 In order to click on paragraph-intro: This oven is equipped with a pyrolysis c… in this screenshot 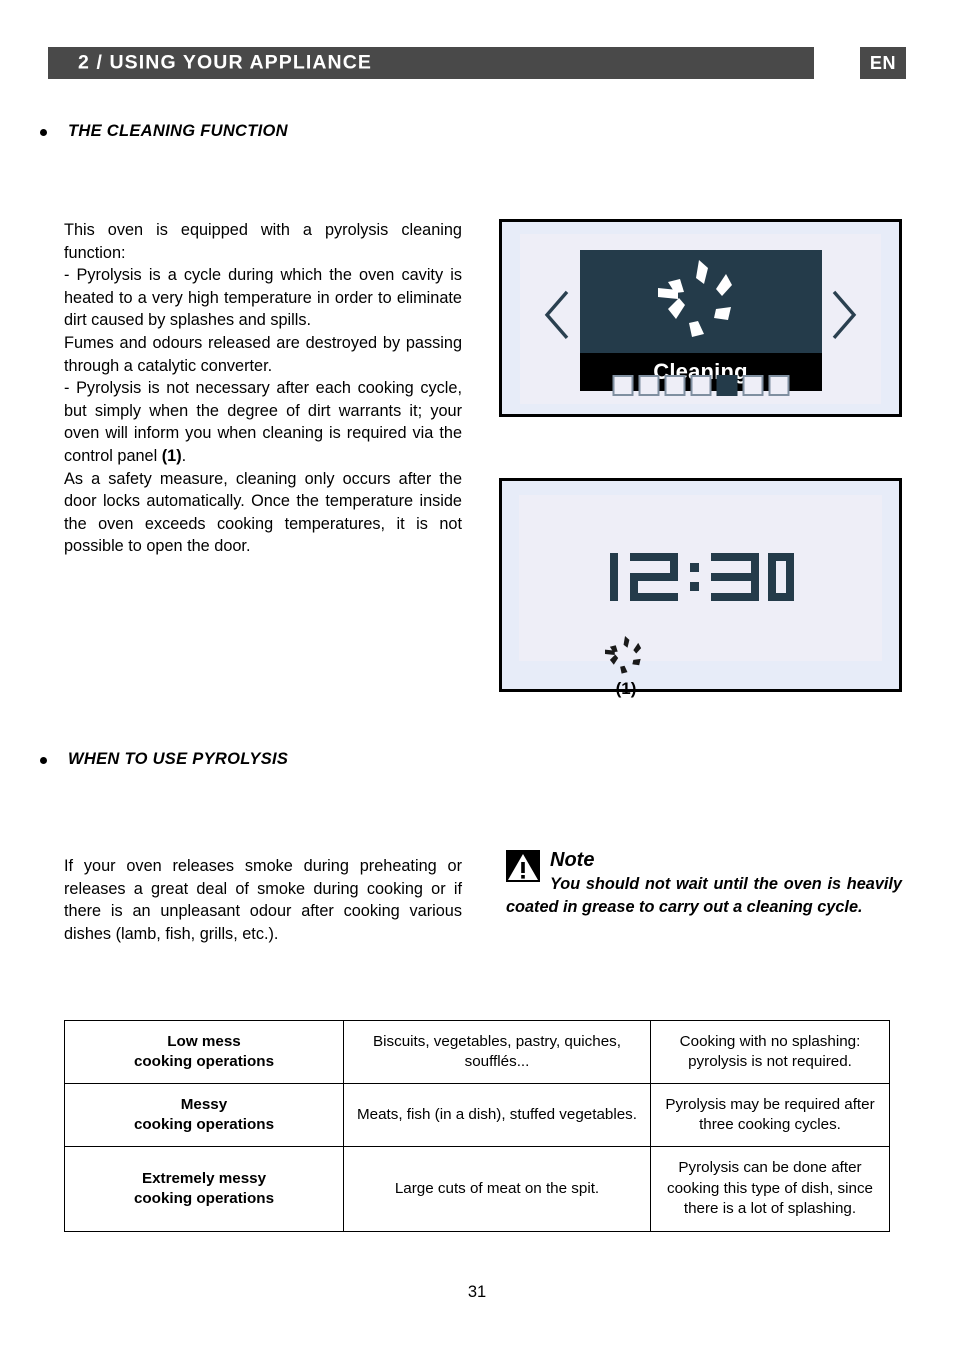, I will do `click(263, 241)`.